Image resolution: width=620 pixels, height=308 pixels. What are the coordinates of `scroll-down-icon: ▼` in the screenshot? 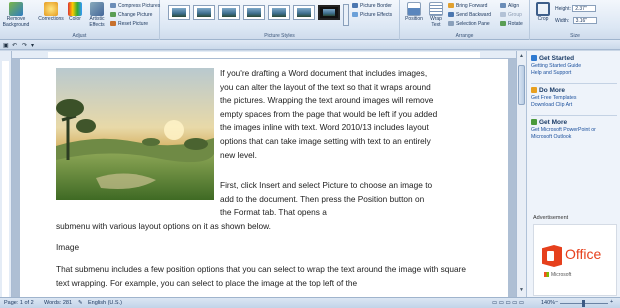 It's located at (521, 290).